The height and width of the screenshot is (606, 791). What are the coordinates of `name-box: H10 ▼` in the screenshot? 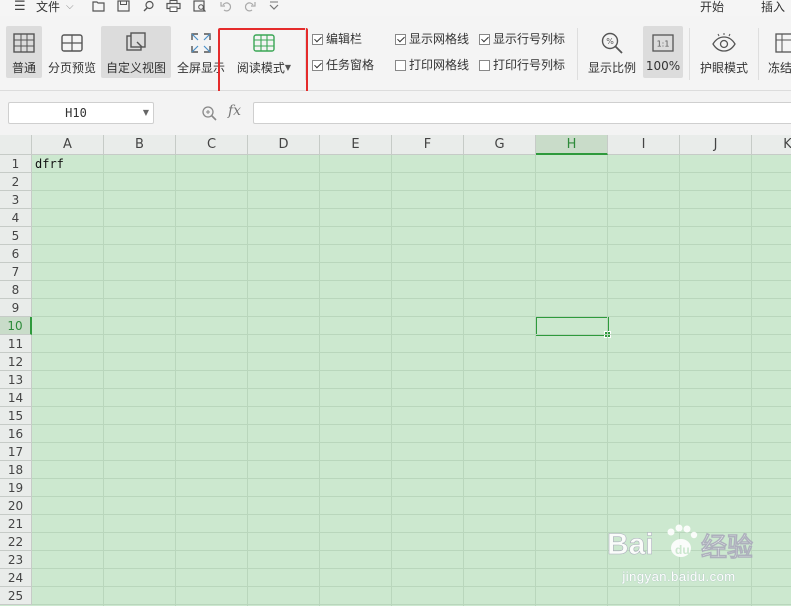 It's located at (81, 113).